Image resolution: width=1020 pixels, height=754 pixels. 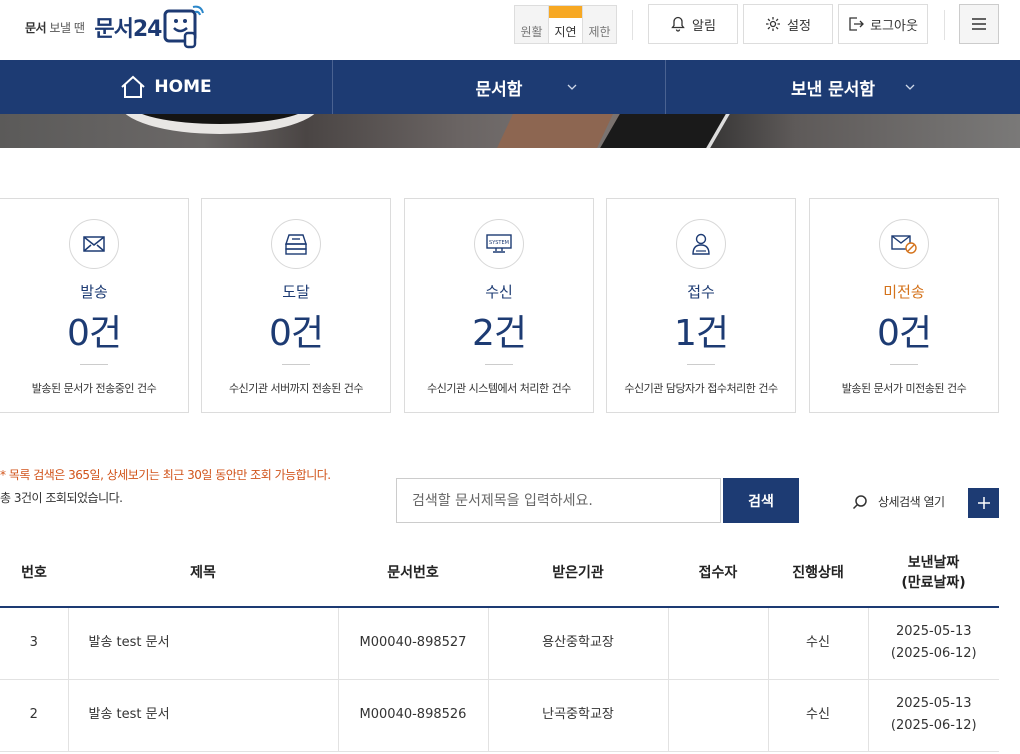 I want to click on result-count: 총 3건이 조회되었습니다., so click(x=61, y=498).